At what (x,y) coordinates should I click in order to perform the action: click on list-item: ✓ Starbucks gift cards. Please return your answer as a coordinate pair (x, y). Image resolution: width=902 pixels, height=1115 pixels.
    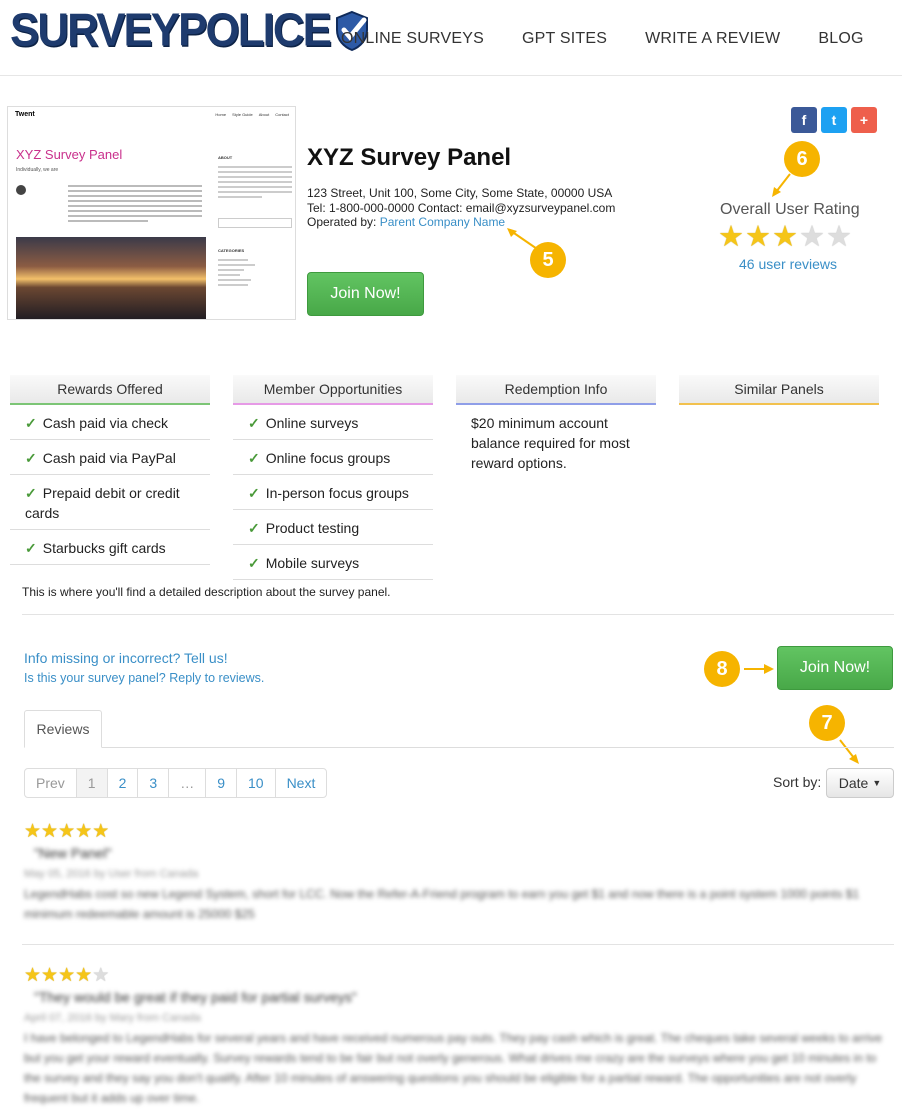
    Looking at the image, I should click on (110, 547).